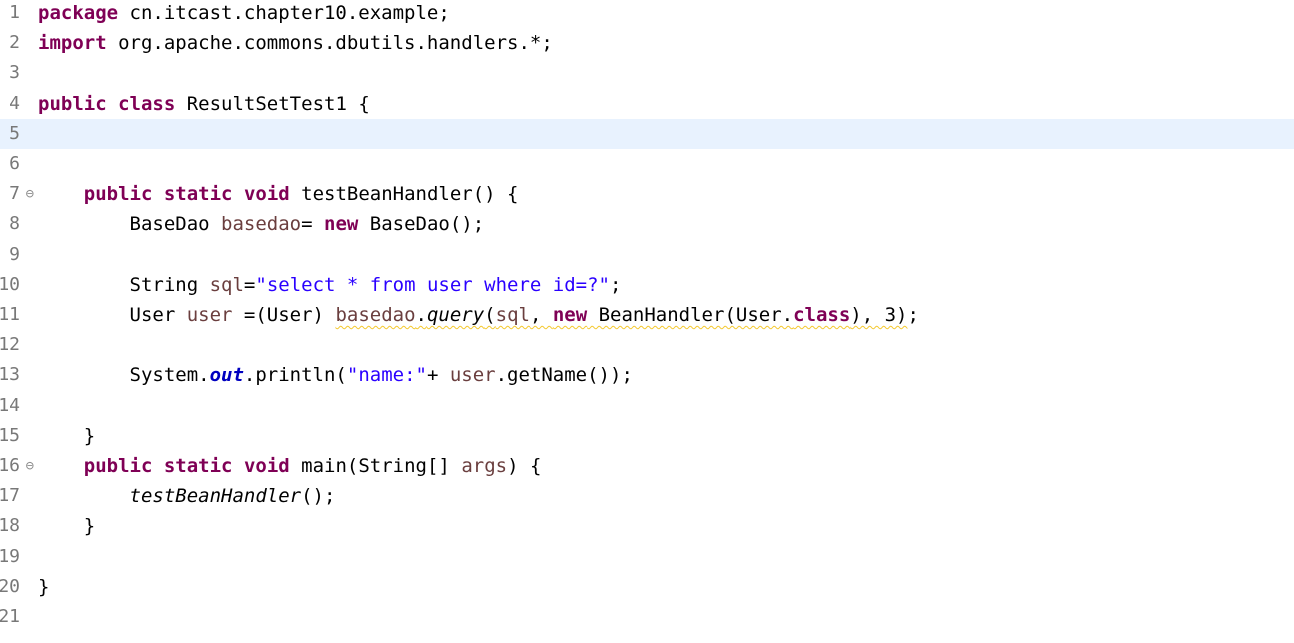 The height and width of the screenshot is (643, 1294). What do you see at coordinates (14, 224) in the screenshot?
I see `line-number: 8` at bounding box center [14, 224].